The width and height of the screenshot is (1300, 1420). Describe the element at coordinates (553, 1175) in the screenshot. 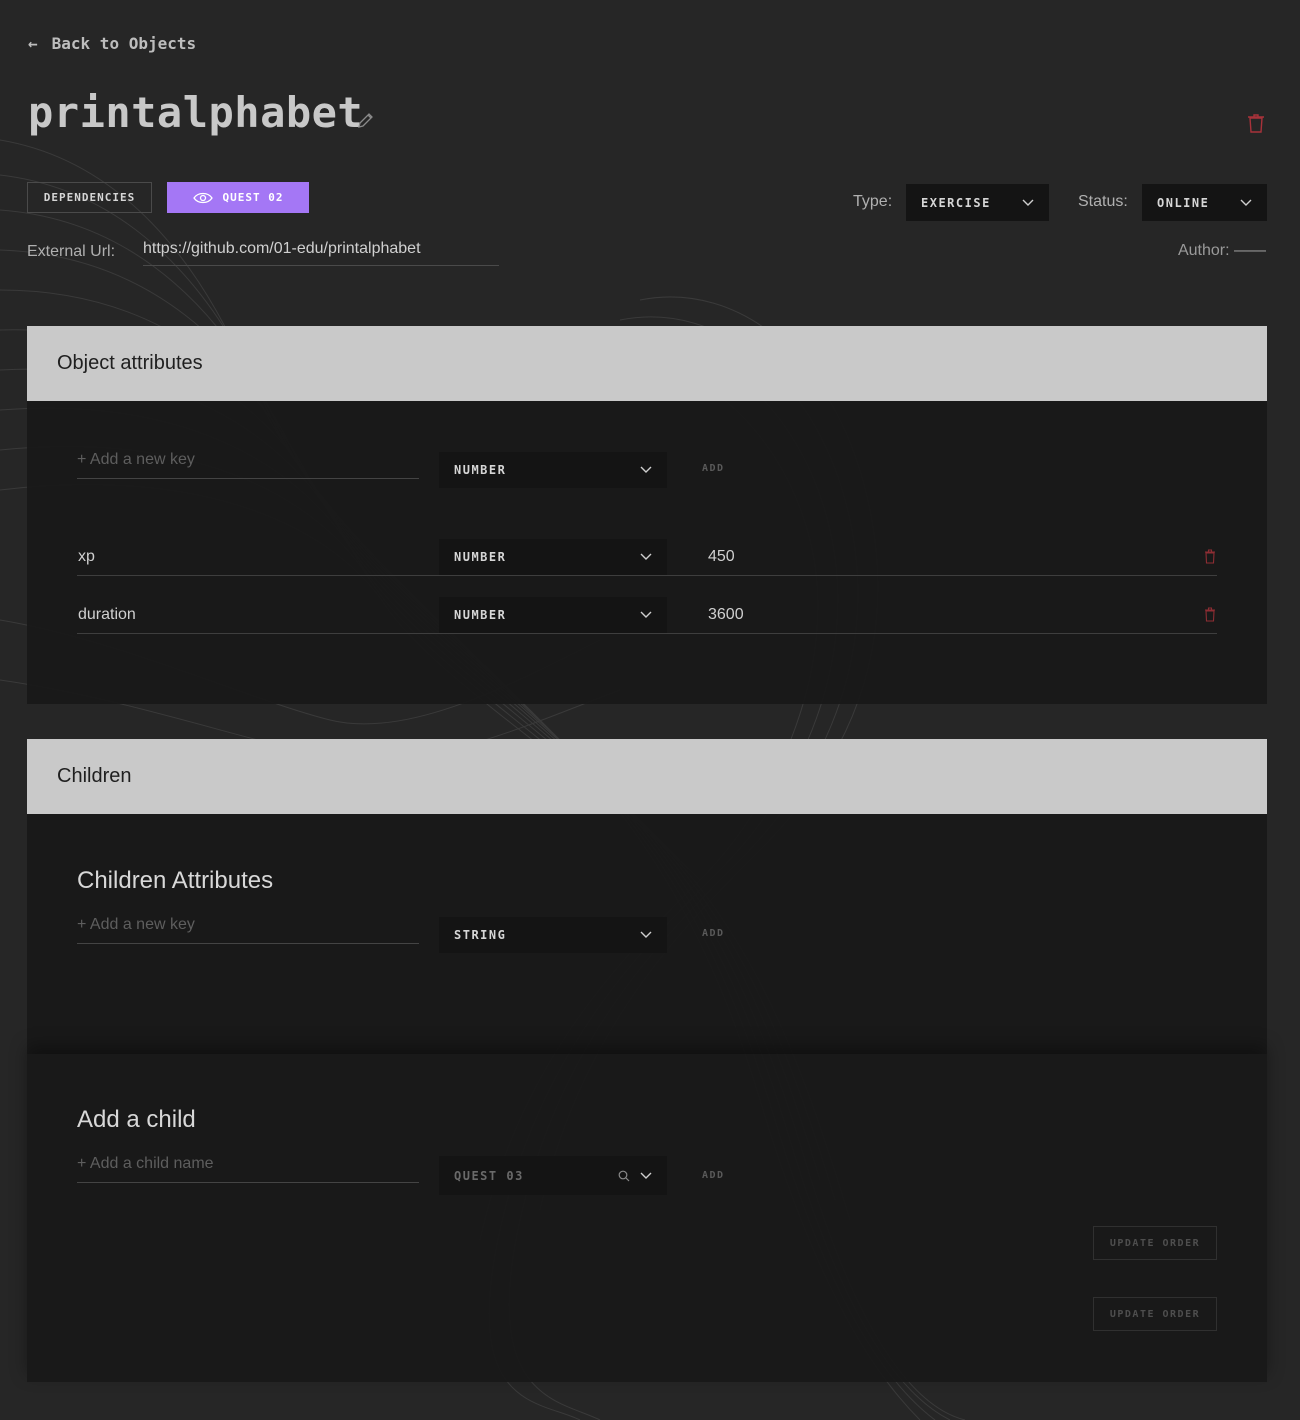

I see `child-object-select: QUEST 03` at that location.